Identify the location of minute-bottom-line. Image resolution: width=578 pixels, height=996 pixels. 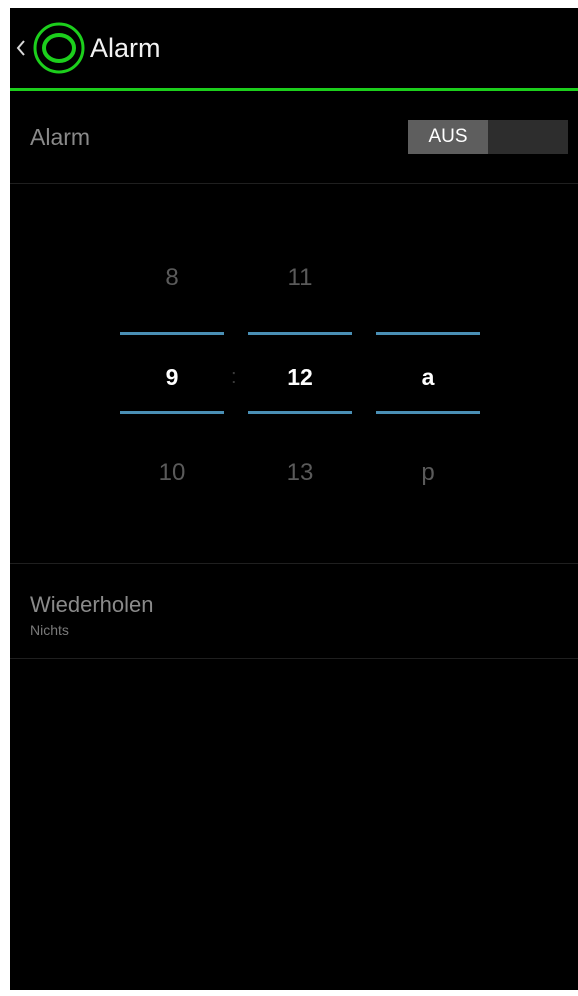
(300, 412).